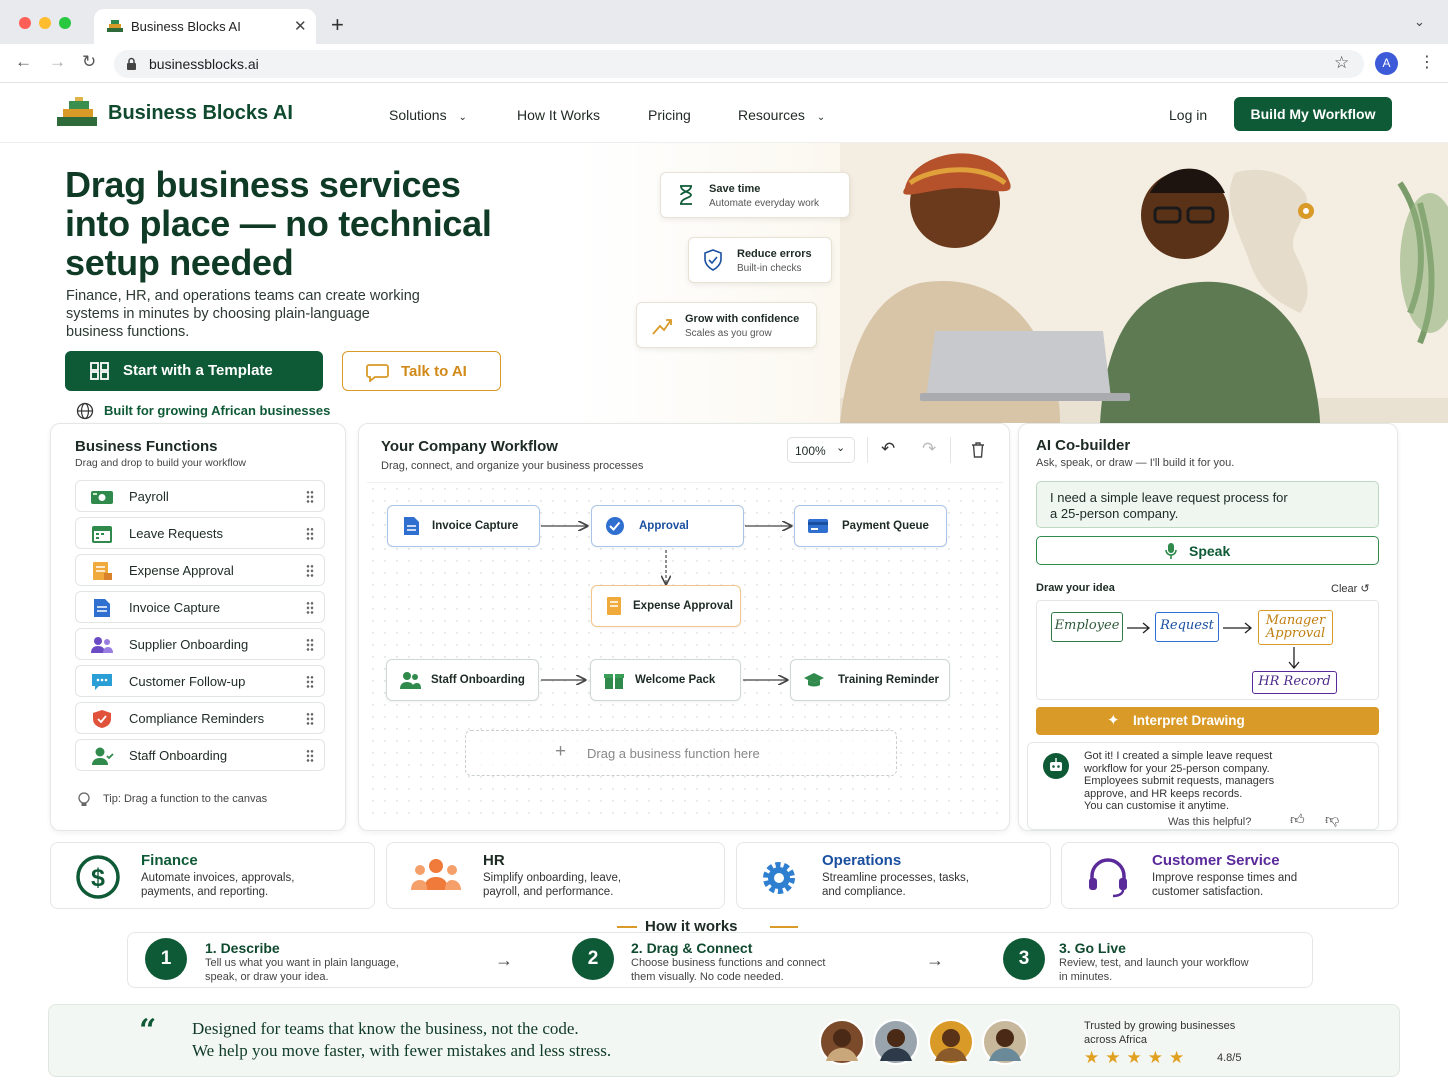 Image resolution: width=1448 pixels, height=1086 pixels. What do you see at coordinates (614, 606) in the screenshot?
I see `expense-icon` at bounding box center [614, 606].